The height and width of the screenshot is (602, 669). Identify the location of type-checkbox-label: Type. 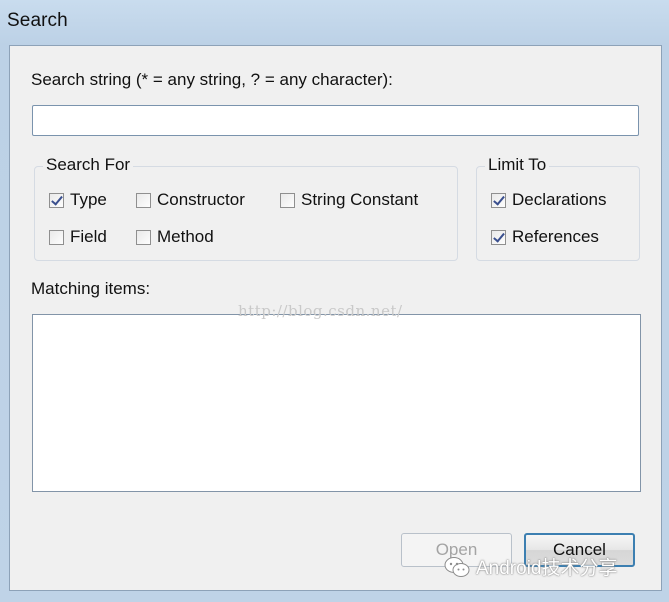
(88, 199).